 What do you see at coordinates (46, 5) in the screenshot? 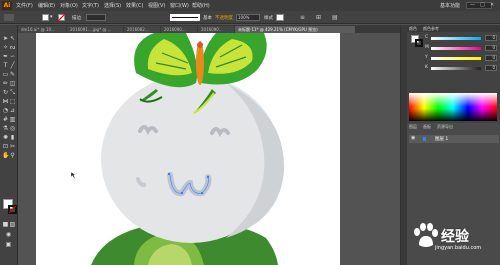
I see `menu-edit: 编辑(E)` at bounding box center [46, 5].